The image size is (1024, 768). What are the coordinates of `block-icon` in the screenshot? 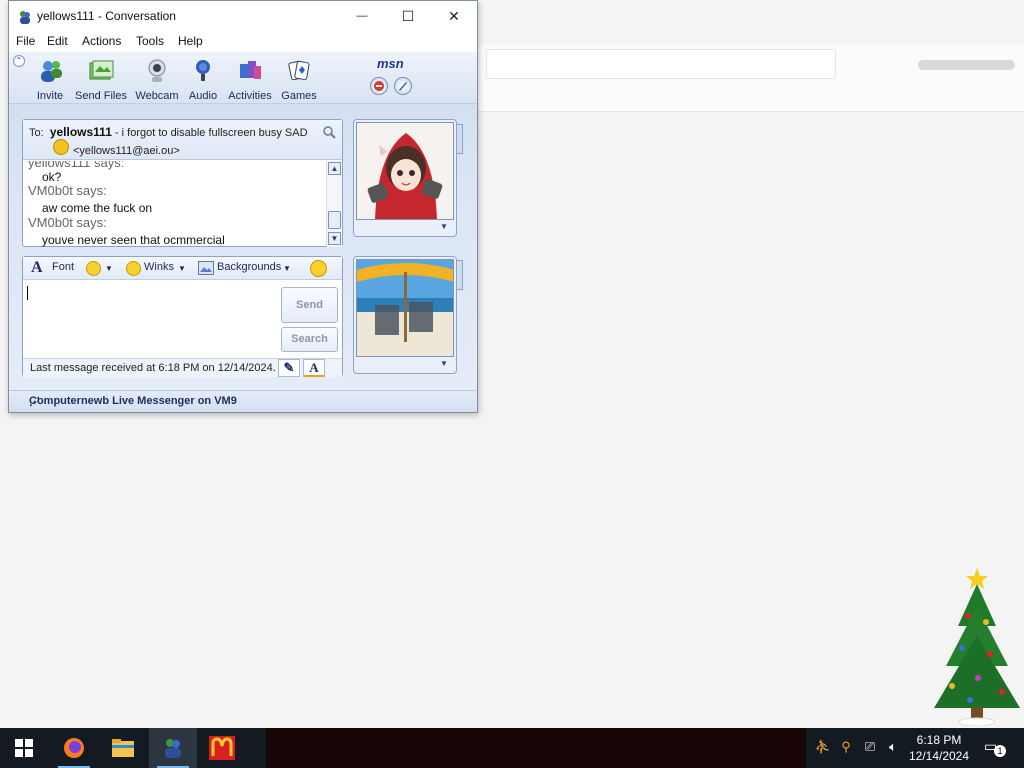 It's located at (379, 86).